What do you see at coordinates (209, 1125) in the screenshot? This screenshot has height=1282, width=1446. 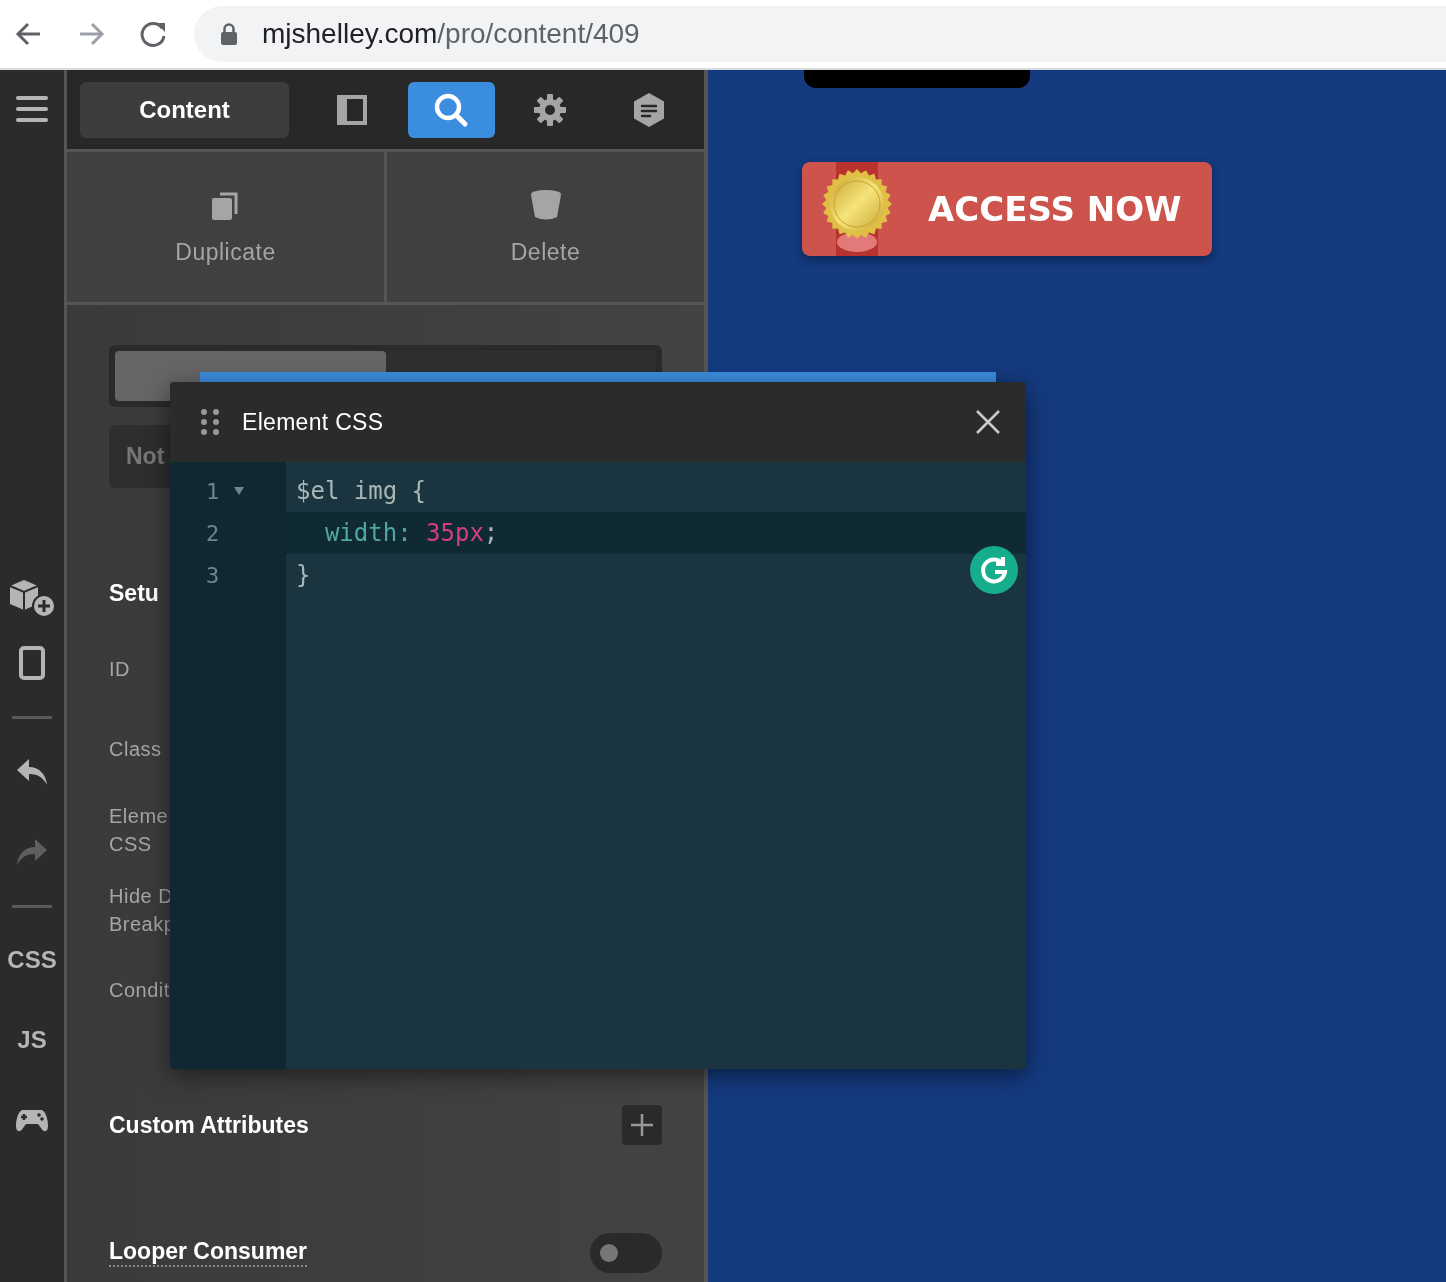 I see `section-heading: Custom Attributes` at bounding box center [209, 1125].